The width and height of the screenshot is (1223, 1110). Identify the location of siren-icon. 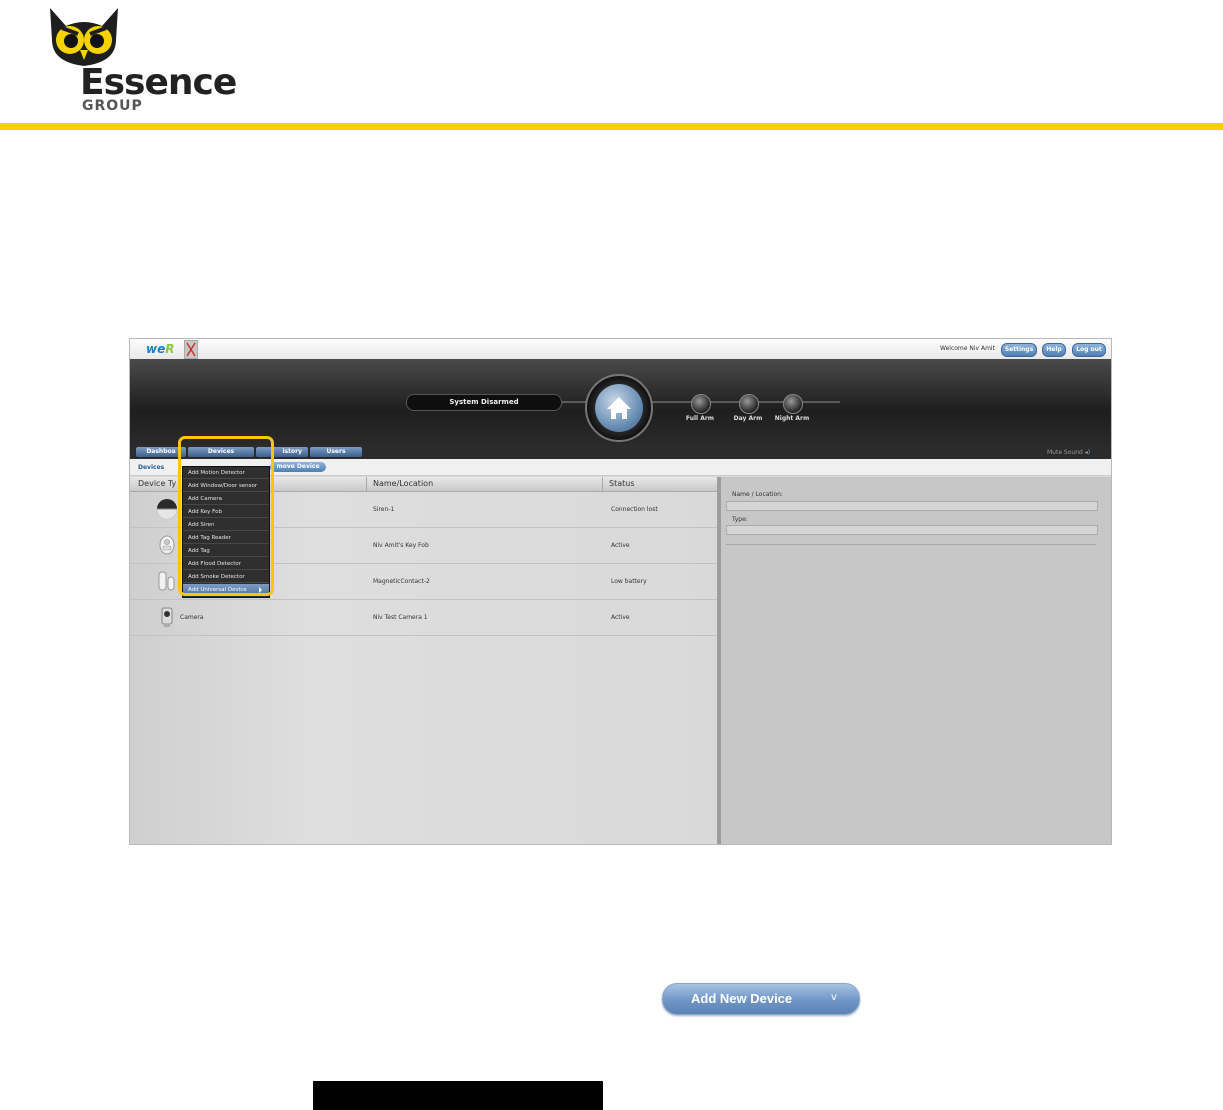
(167, 509).